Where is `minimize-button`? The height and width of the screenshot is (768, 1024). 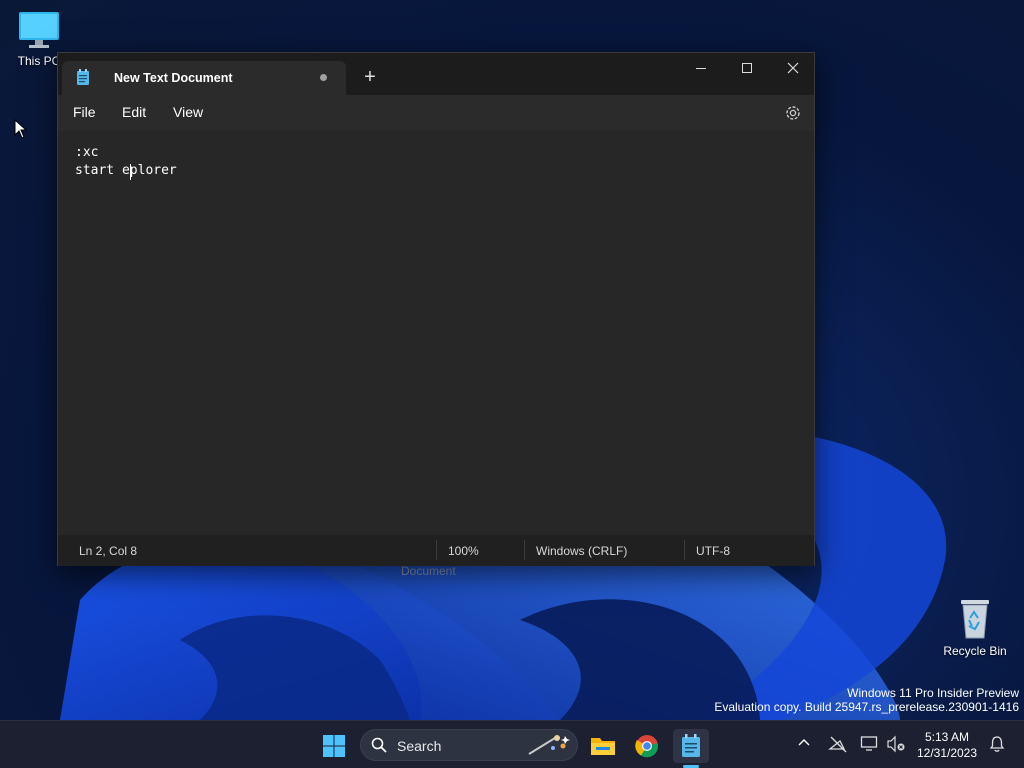 minimize-button is located at coordinates (701, 68).